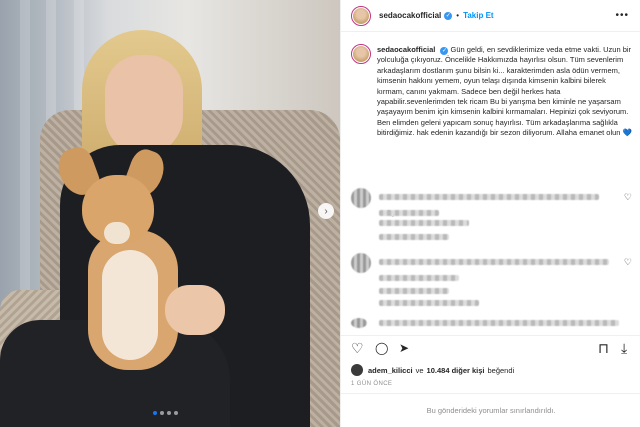 The image size is (640, 427). Describe the element at coordinates (195, 310) in the screenshot. I see `woman-hand` at that location.